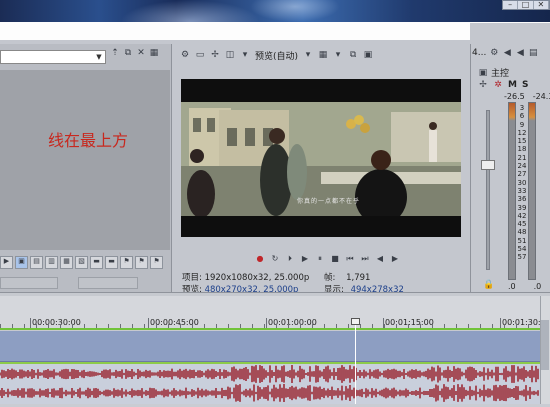 The height and width of the screenshot is (407, 550). What do you see at coordinates (524, 286) in the screenshot?
I see `fader-level-readout: .0 .0` at bounding box center [524, 286].